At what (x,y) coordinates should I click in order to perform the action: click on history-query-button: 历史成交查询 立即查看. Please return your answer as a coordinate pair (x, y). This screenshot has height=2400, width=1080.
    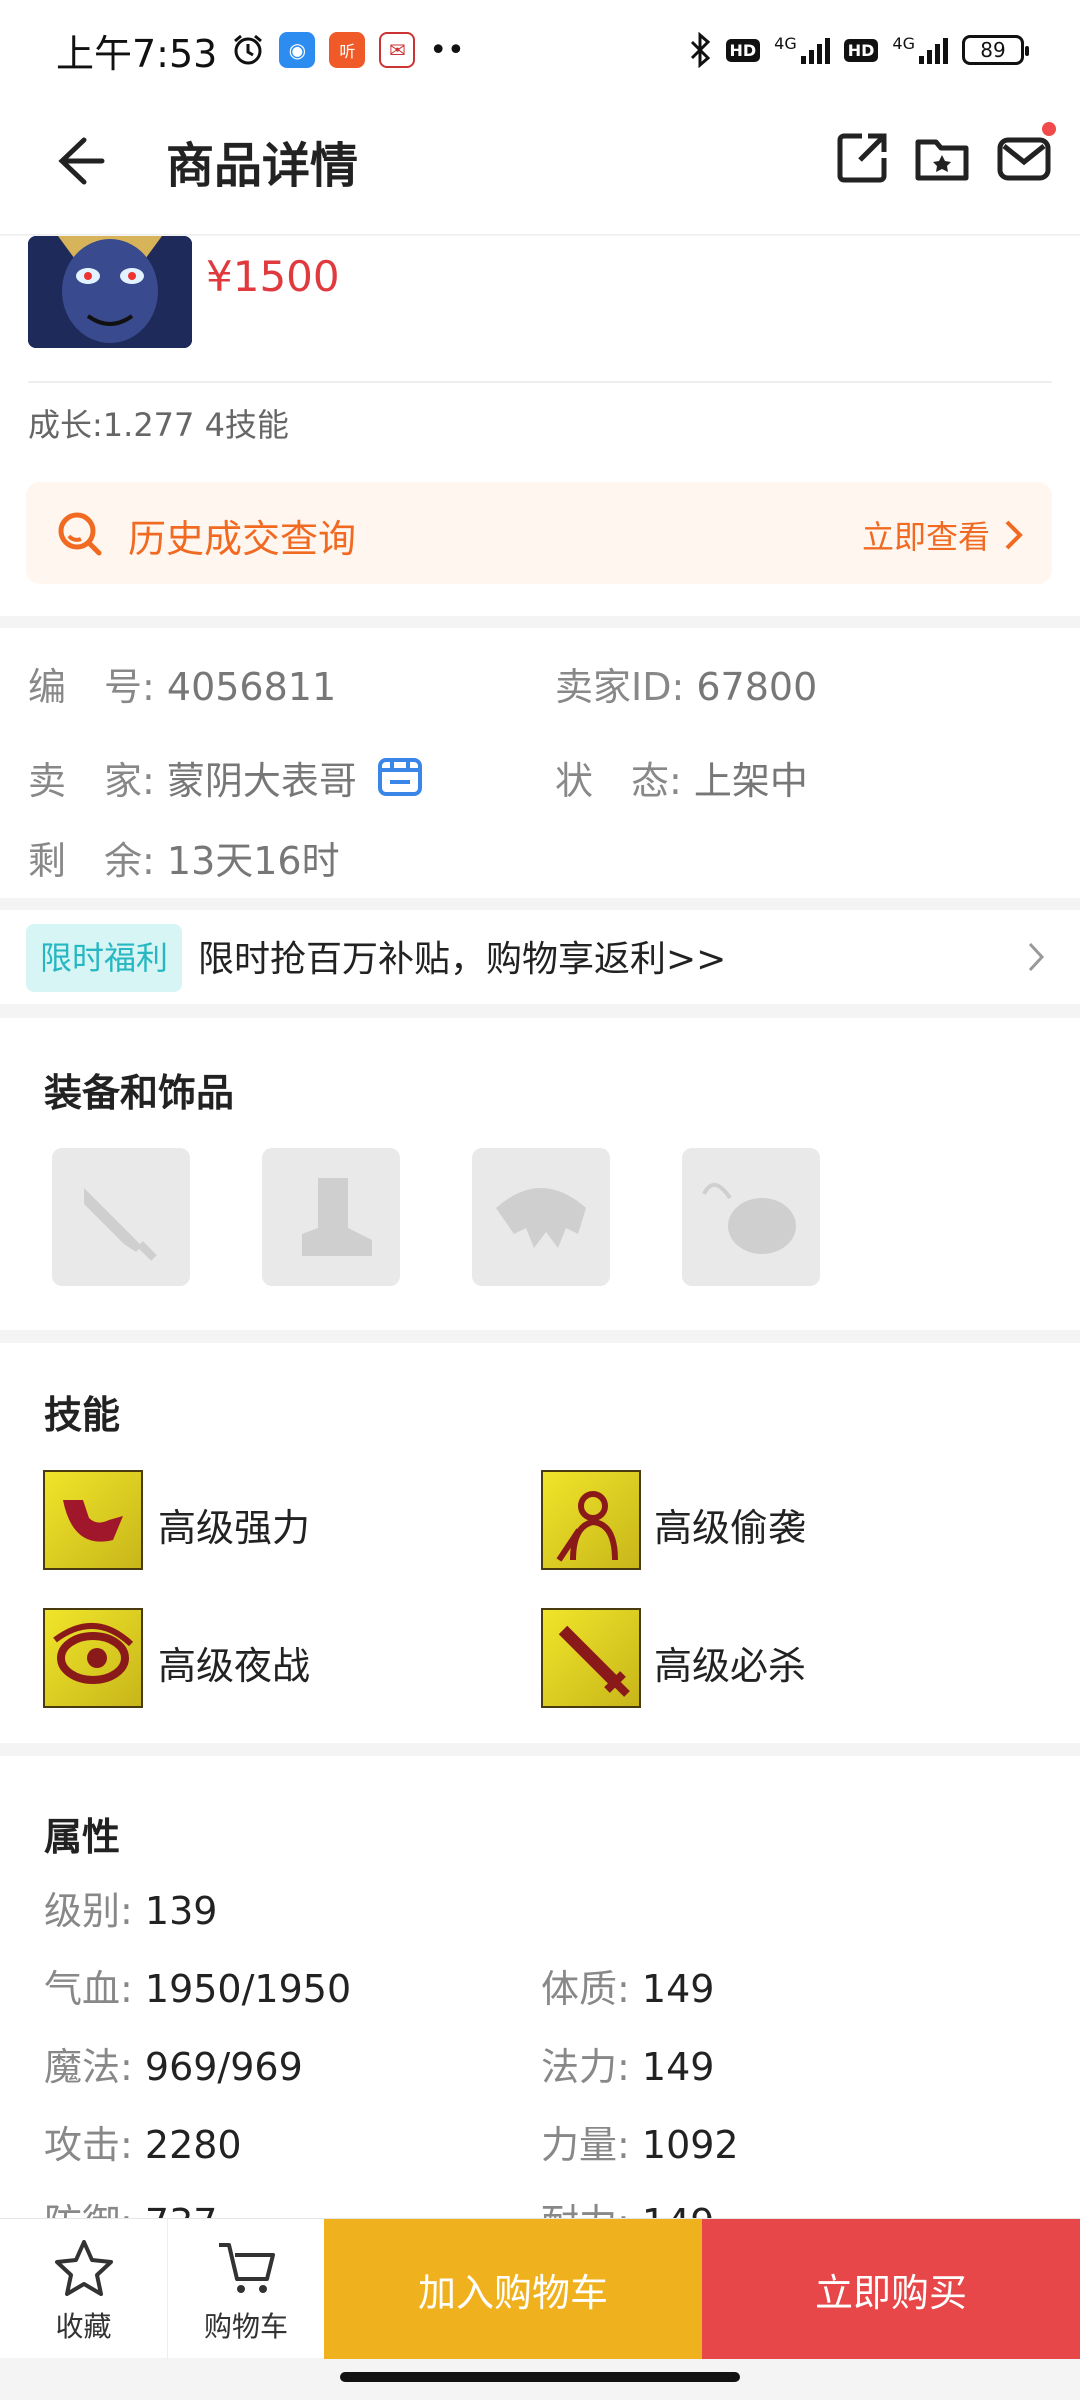
    Looking at the image, I should click on (539, 533).